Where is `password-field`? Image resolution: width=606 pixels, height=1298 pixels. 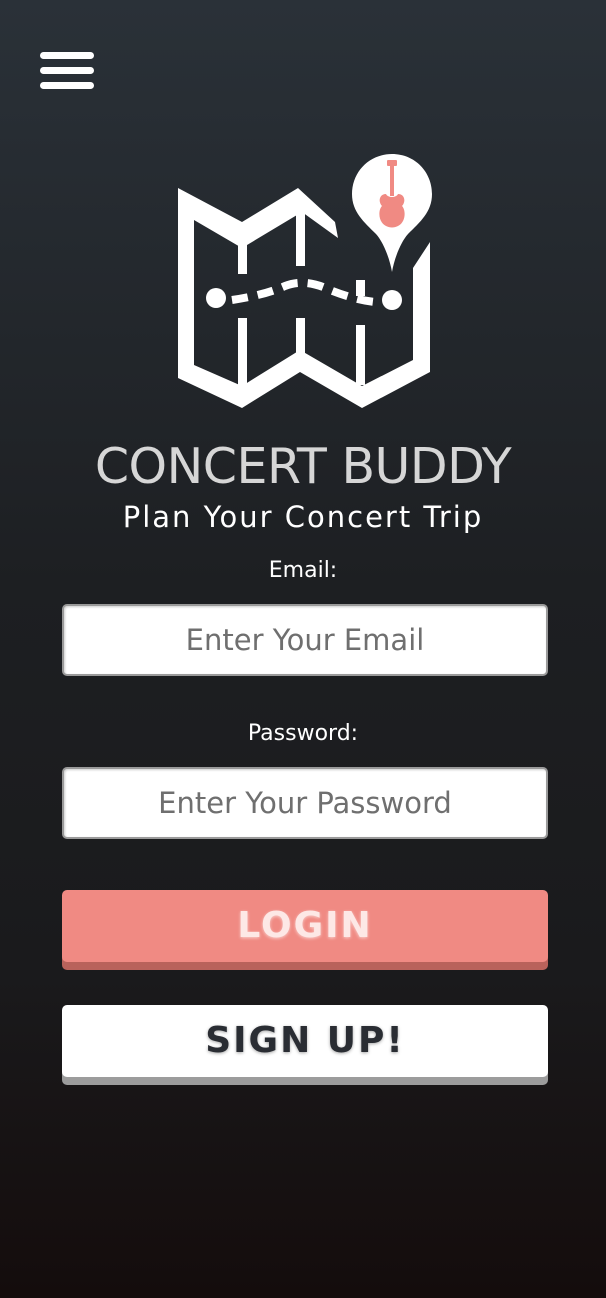
password-field is located at coordinates (305, 803).